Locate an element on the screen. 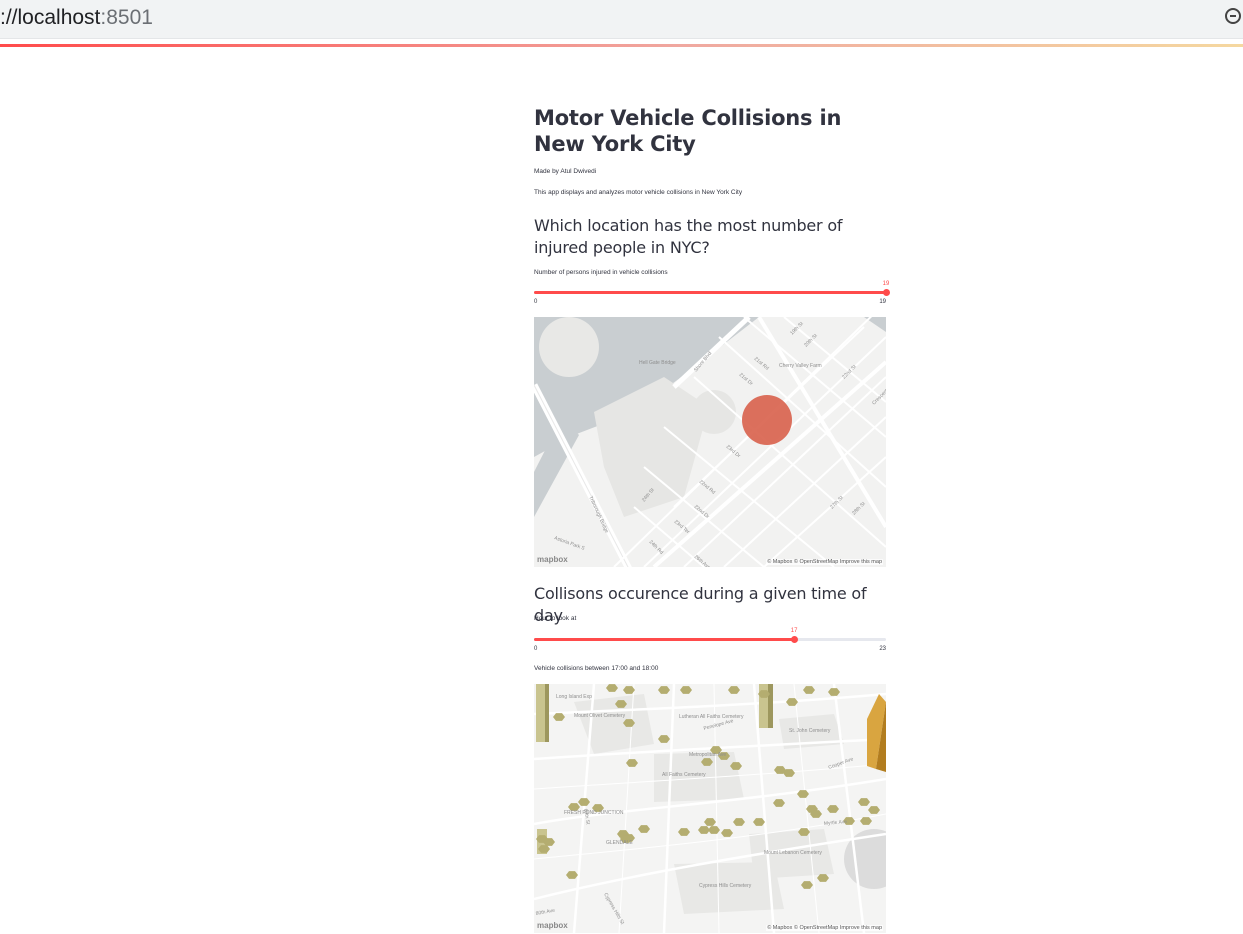 The width and height of the screenshot is (1243, 934). slider-max: 23 is located at coordinates (882, 649).